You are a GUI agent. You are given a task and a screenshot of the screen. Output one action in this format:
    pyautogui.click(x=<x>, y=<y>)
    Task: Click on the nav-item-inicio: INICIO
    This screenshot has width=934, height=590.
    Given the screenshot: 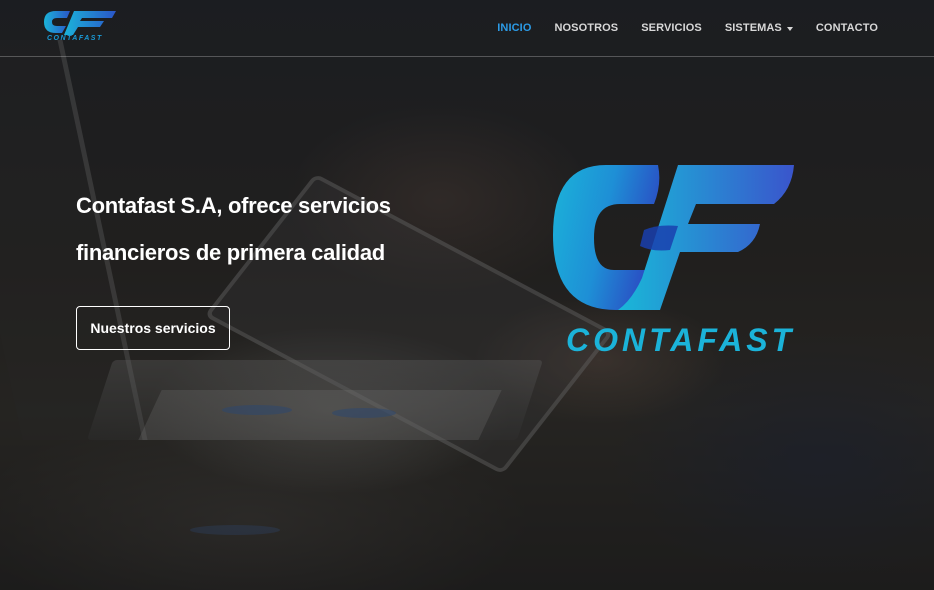 What is the action you would take?
    pyautogui.click(x=514, y=28)
    